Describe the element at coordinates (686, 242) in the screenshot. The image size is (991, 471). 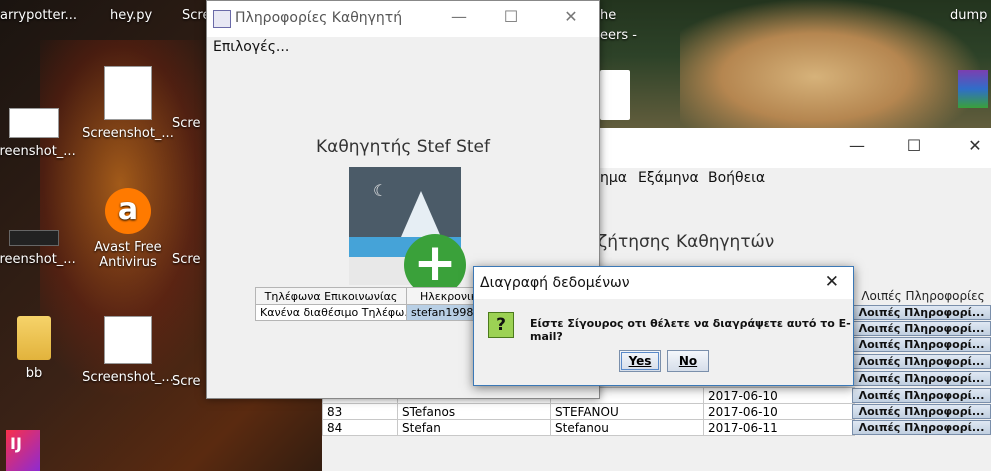
I see `search-professors-heading: ζήτησης Καθηγητών` at that location.